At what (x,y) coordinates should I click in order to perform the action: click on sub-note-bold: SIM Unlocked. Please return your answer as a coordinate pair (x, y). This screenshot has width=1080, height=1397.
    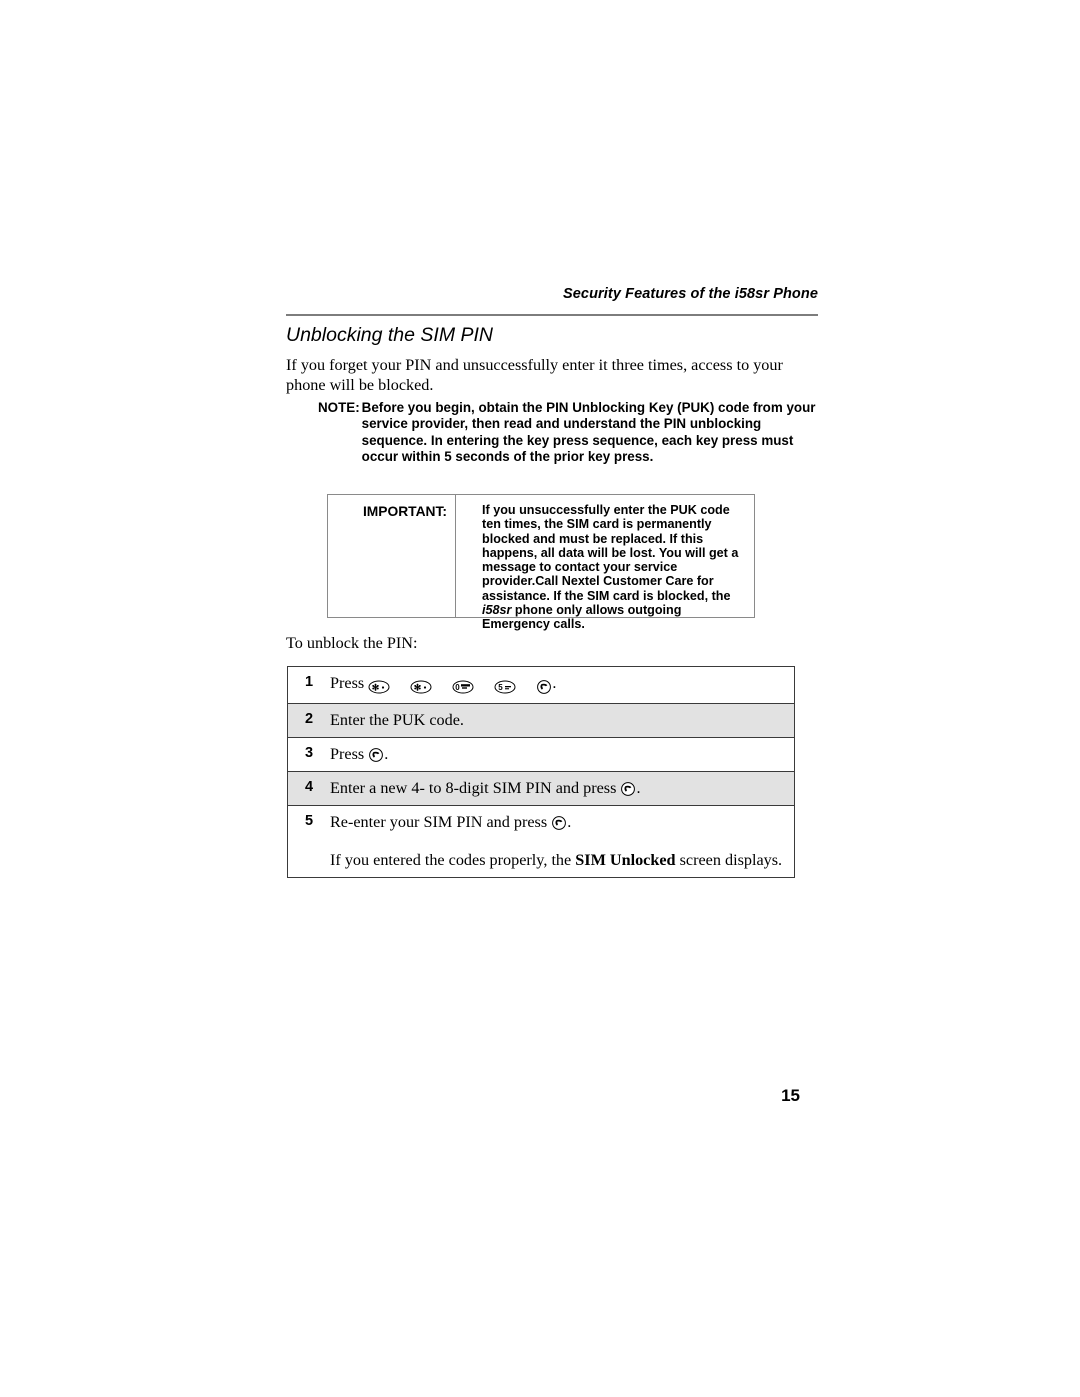
    Looking at the image, I should click on (625, 860).